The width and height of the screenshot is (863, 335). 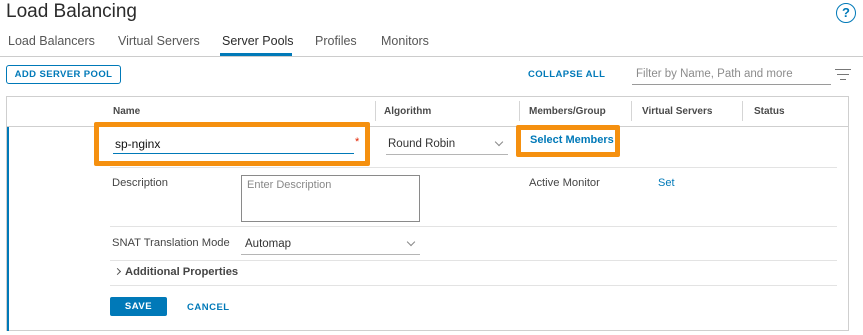 I want to click on pool-name-input, so click(x=233, y=144).